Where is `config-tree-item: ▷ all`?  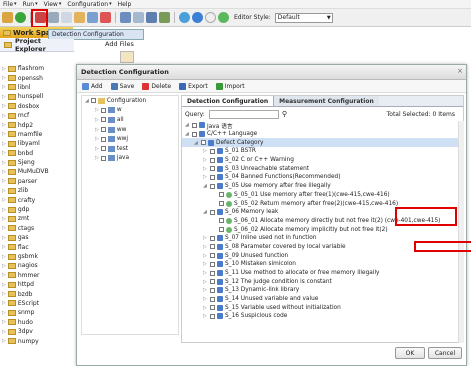 config-tree-item: ▷ all is located at coordinates (130, 120).